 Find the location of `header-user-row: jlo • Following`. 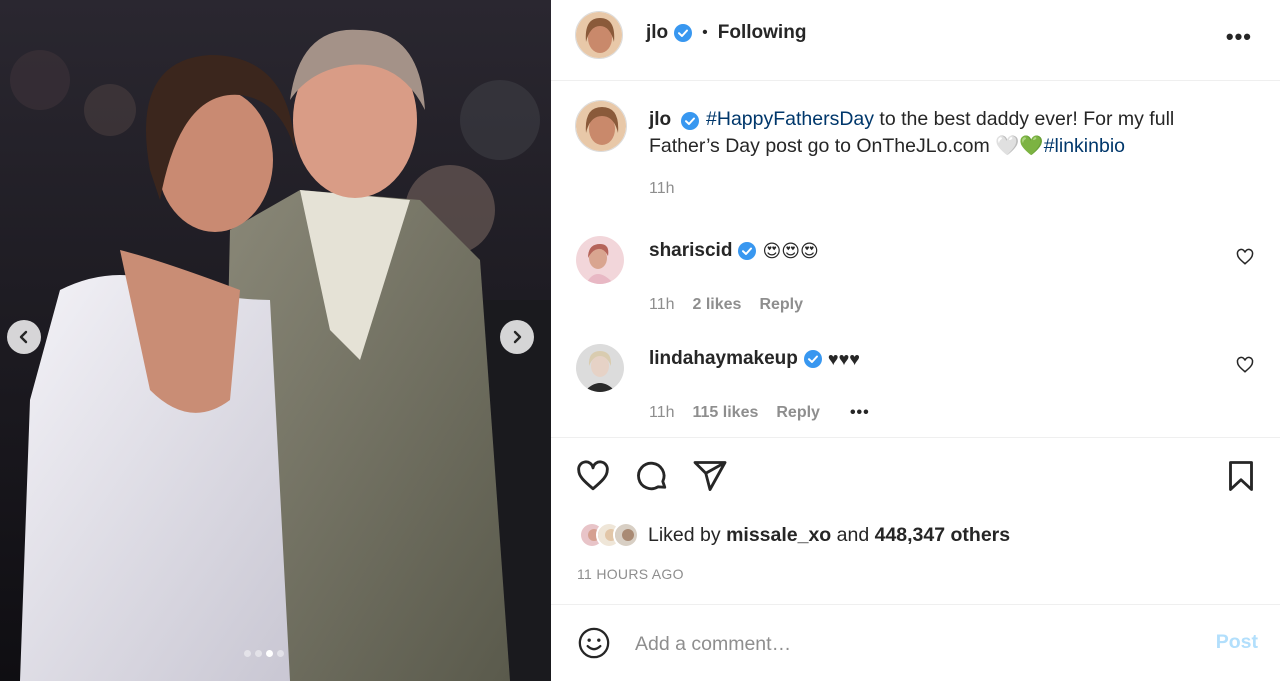

header-user-row: jlo • Following is located at coordinates (726, 33).